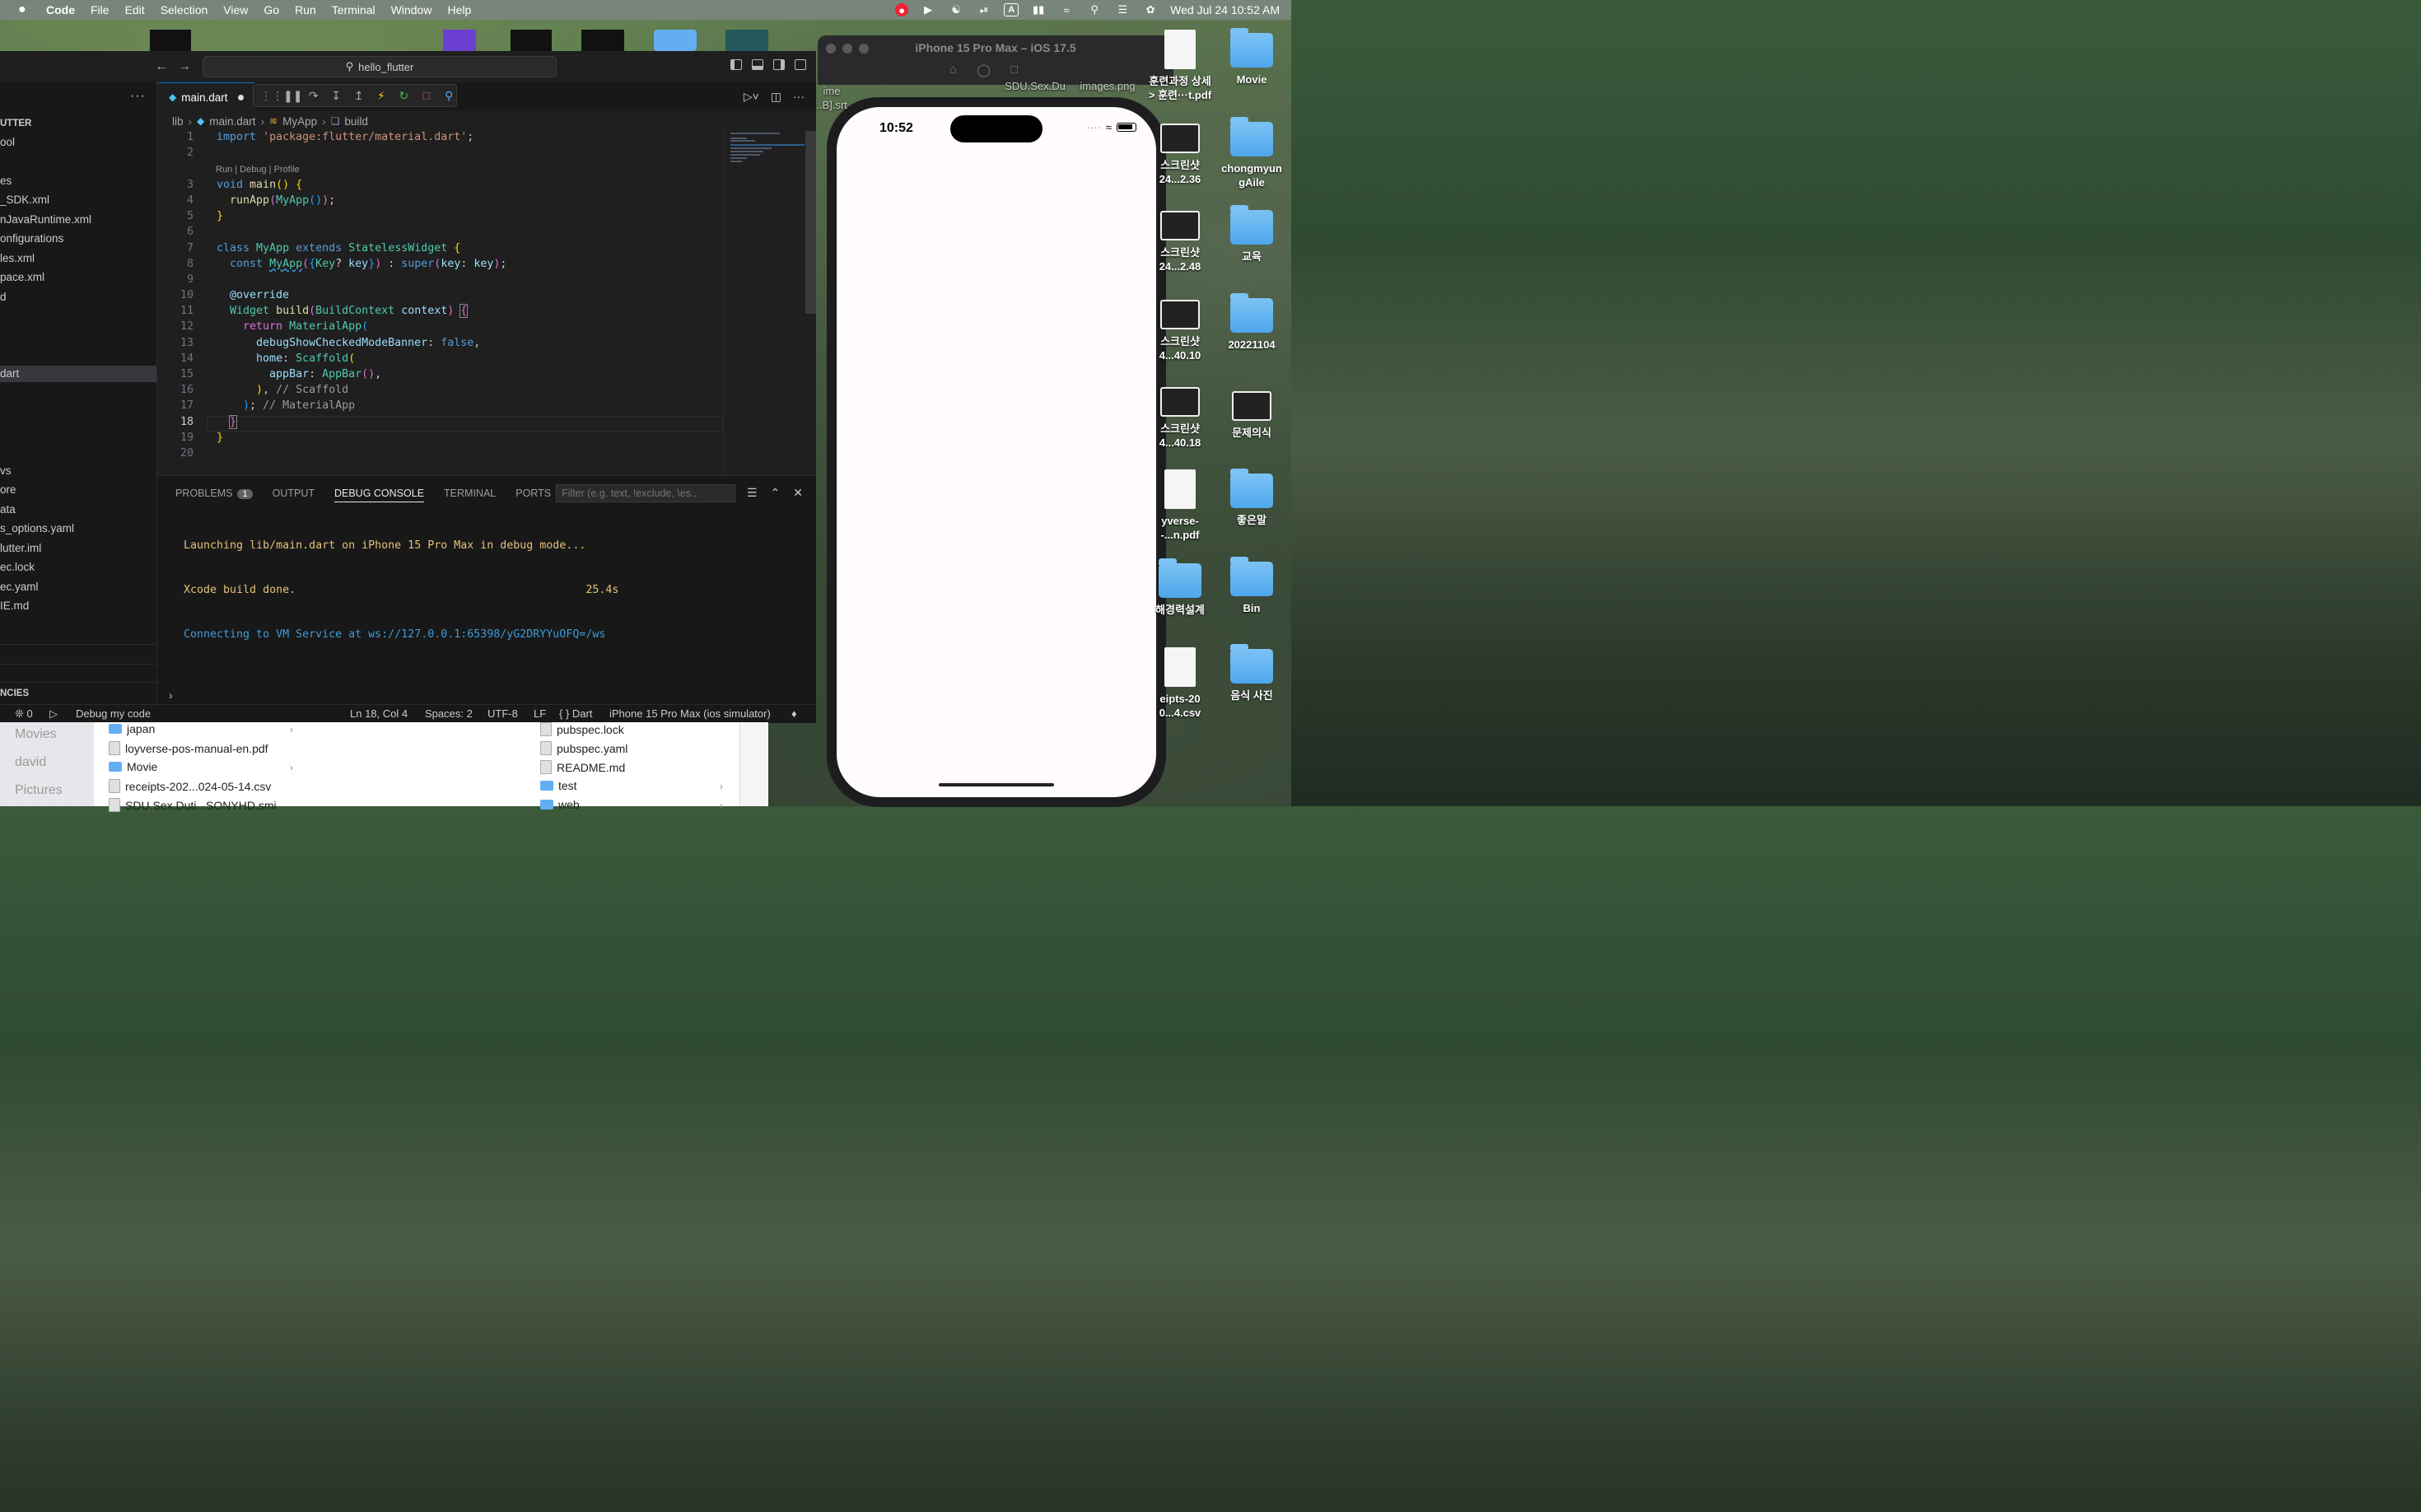  I want to click on explorer-item: onfigurations, so click(31, 239).